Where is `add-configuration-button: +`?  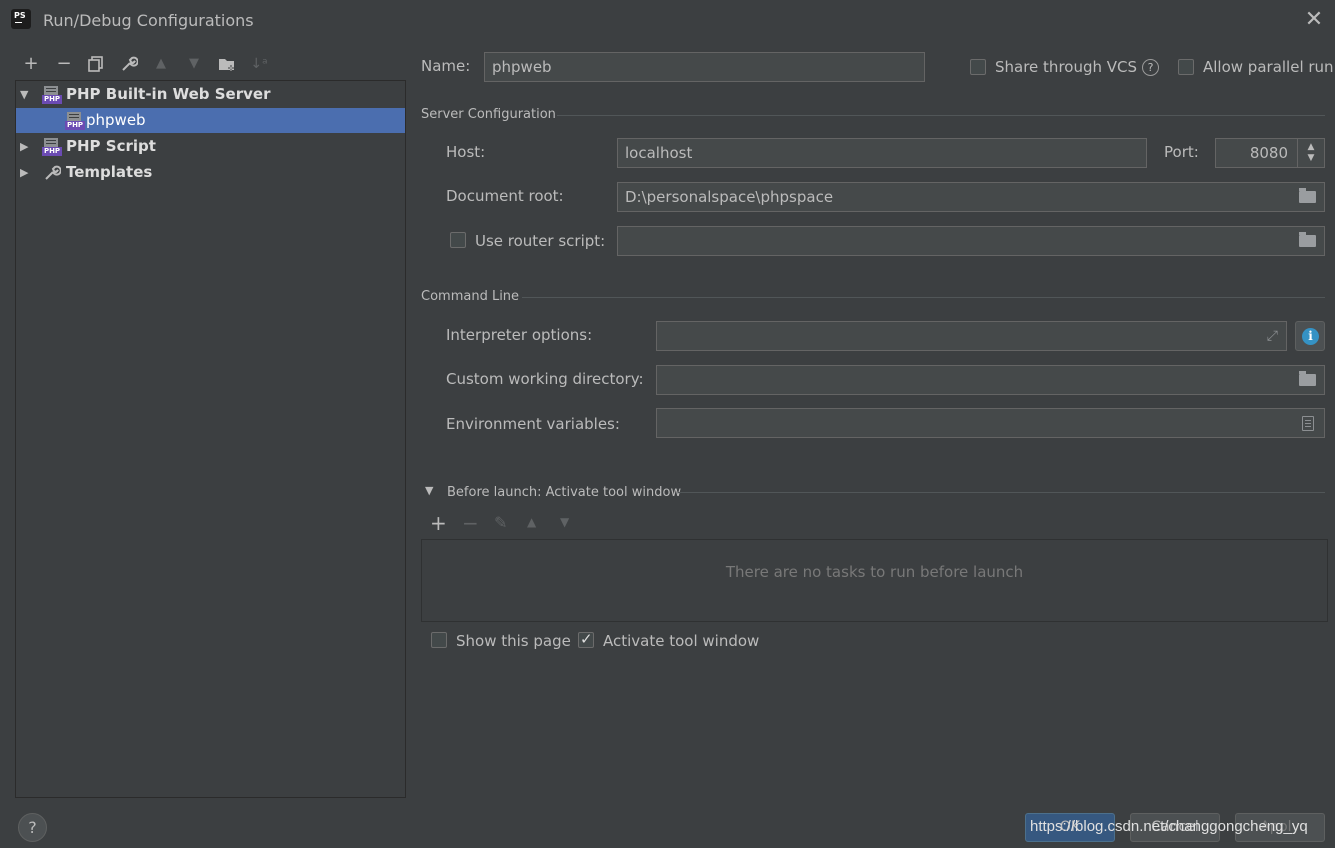 add-configuration-button: + is located at coordinates (31, 64).